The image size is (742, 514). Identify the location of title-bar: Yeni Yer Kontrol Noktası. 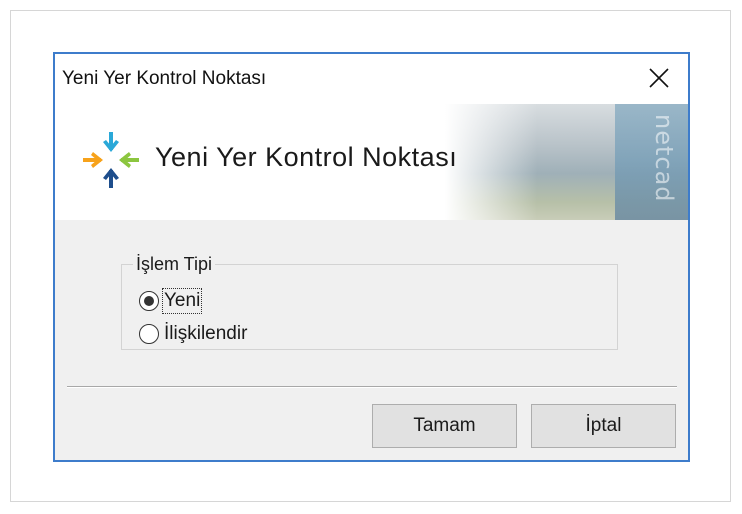
(371, 79).